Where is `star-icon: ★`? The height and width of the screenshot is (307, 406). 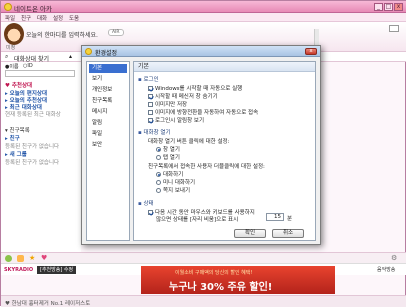 star-icon: ★ is located at coordinates (32, 258).